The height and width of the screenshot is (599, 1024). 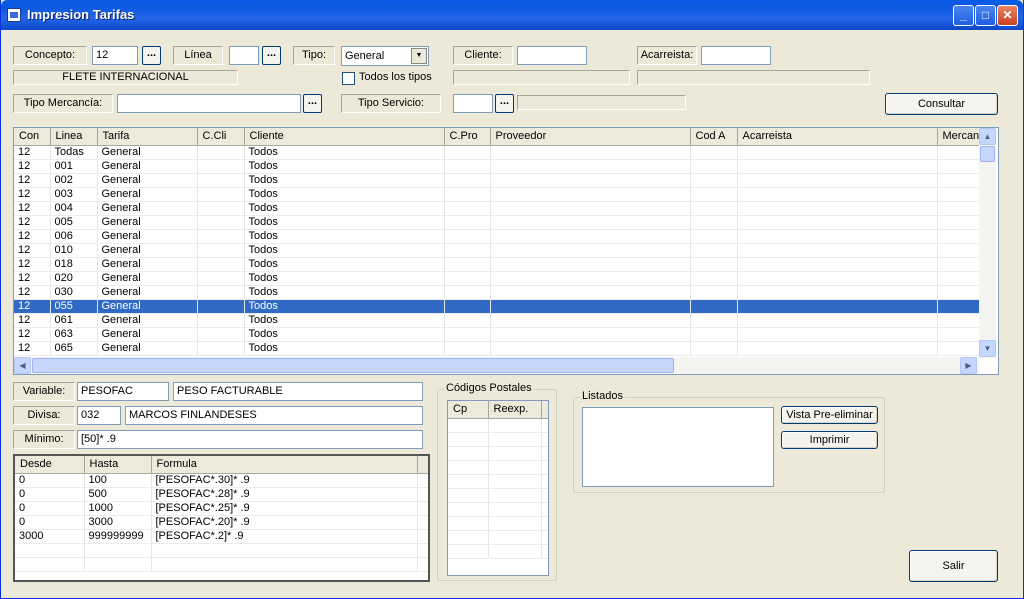 I want to click on todos-tipos-checkbox, so click(x=348, y=78).